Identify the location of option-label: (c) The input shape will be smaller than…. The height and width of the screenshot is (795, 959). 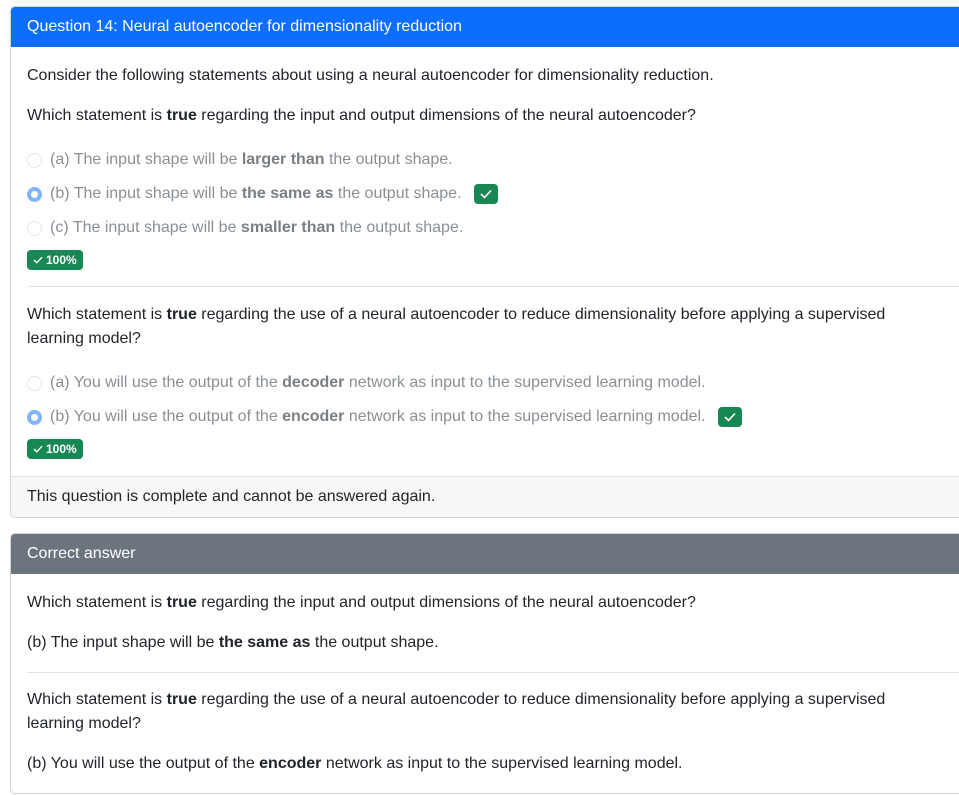
(257, 227).